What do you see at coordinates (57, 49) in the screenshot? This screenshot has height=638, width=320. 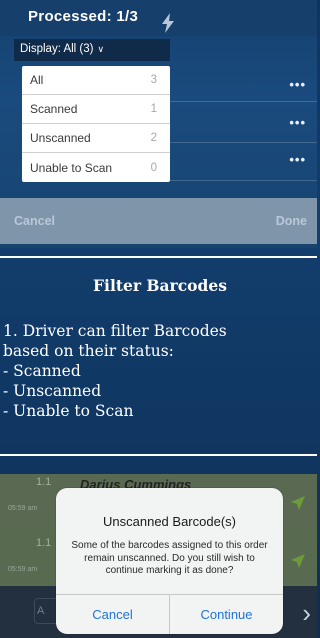 I see `display-filter-label: Display: All (3)` at bounding box center [57, 49].